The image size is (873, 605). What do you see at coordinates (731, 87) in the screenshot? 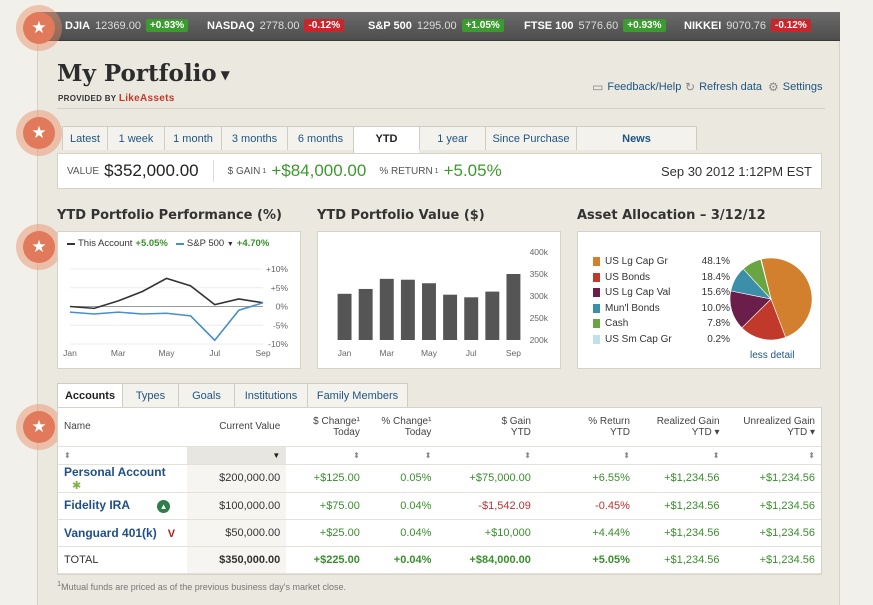
I see `refresh-label: Refresh data` at bounding box center [731, 87].